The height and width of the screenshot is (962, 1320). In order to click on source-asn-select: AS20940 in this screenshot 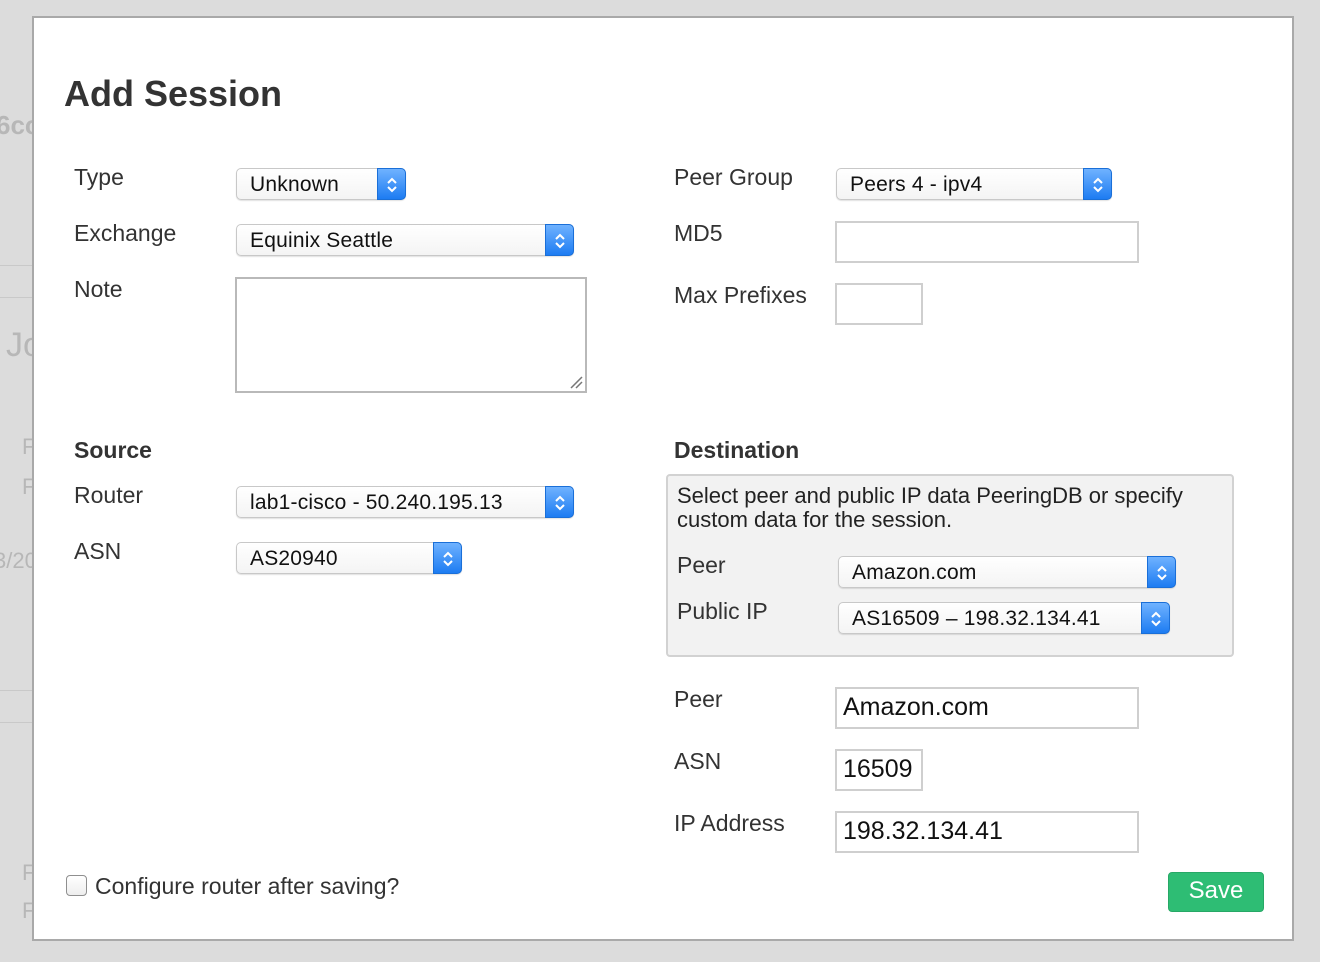, I will do `click(349, 558)`.